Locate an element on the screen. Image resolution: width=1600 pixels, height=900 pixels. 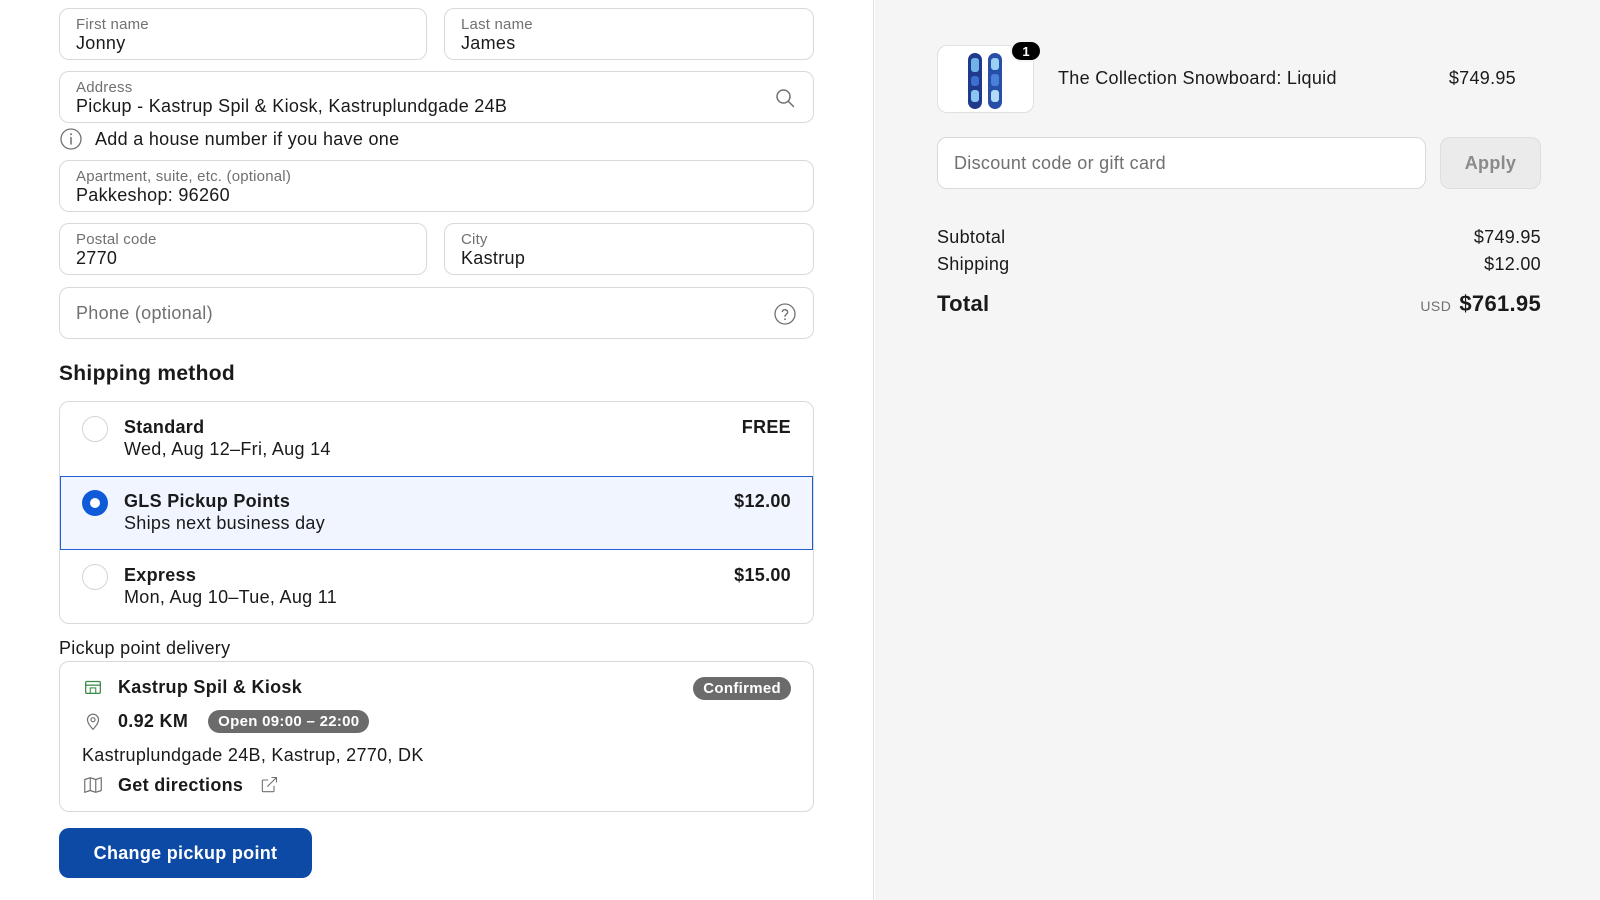
map-icon is located at coordinates (93, 785).